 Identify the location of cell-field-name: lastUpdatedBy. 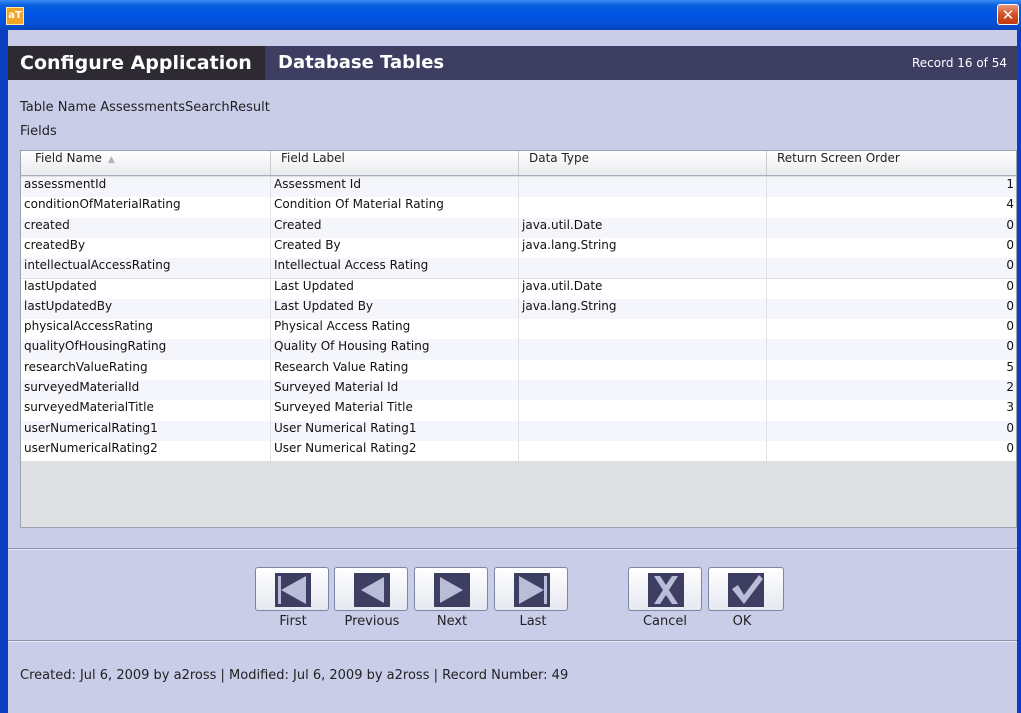
(146, 309).